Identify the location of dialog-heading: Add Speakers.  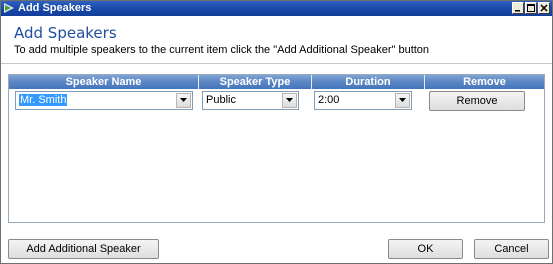
(65, 33).